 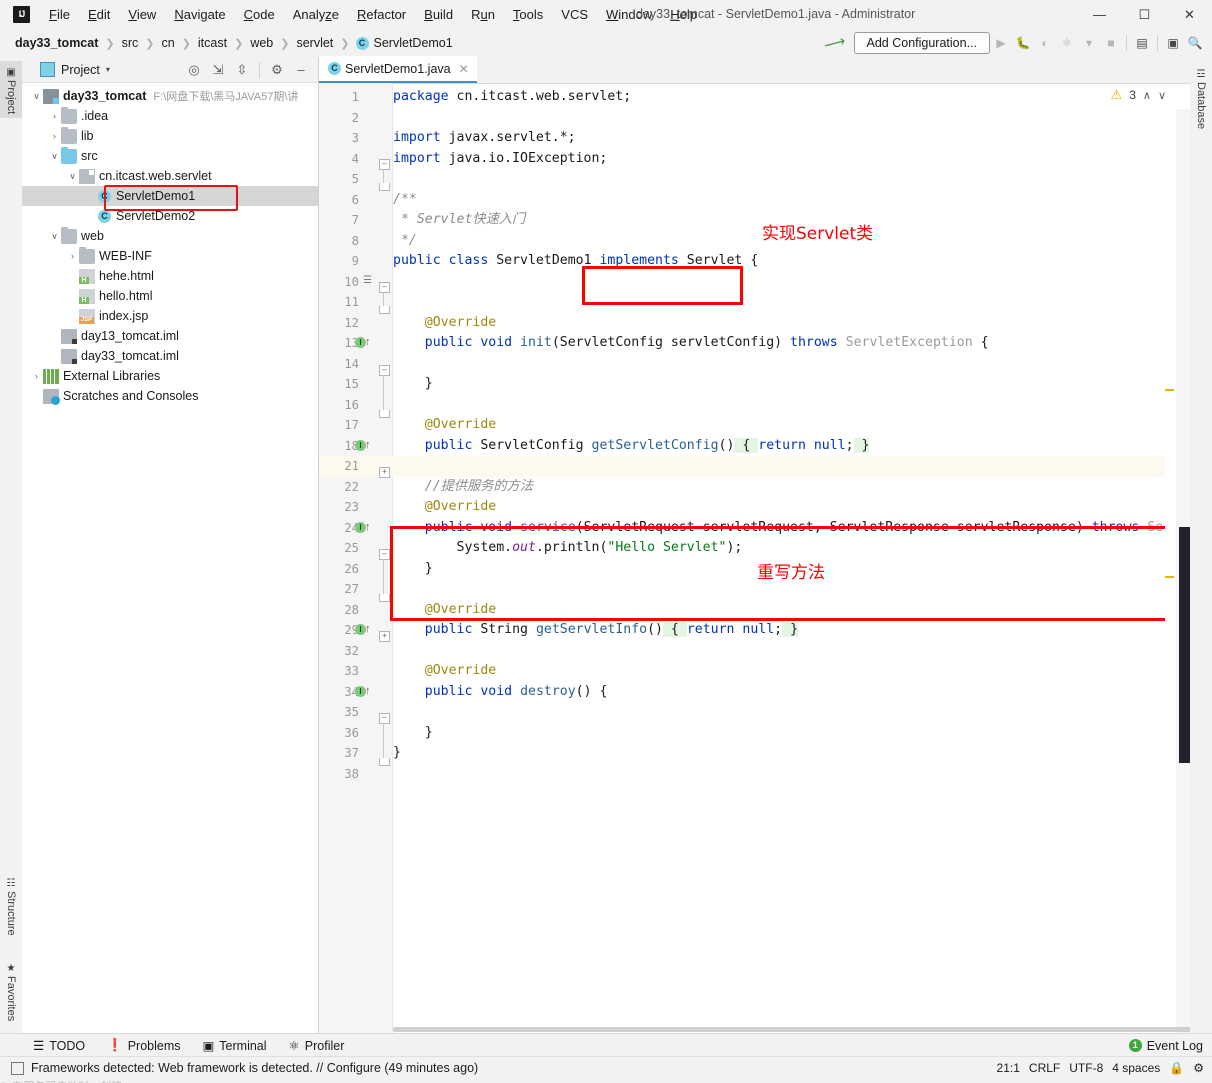 What do you see at coordinates (384, 164) in the screenshot?
I see `fold-marker-imports: –` at bounding box center [384, 164].